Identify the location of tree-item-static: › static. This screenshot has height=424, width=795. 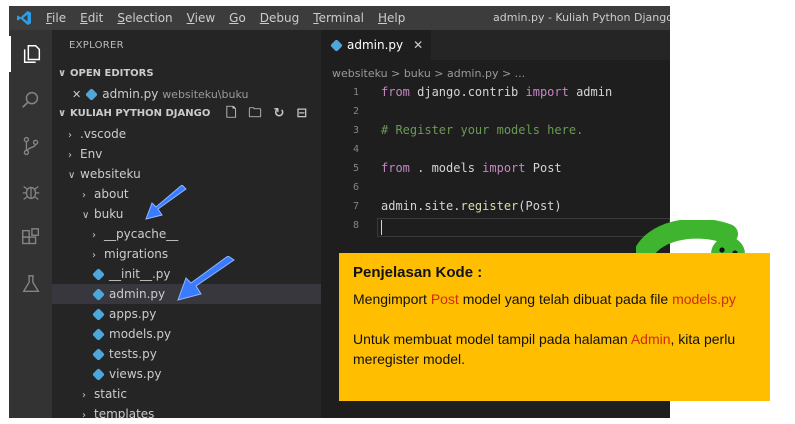
(201, 394).